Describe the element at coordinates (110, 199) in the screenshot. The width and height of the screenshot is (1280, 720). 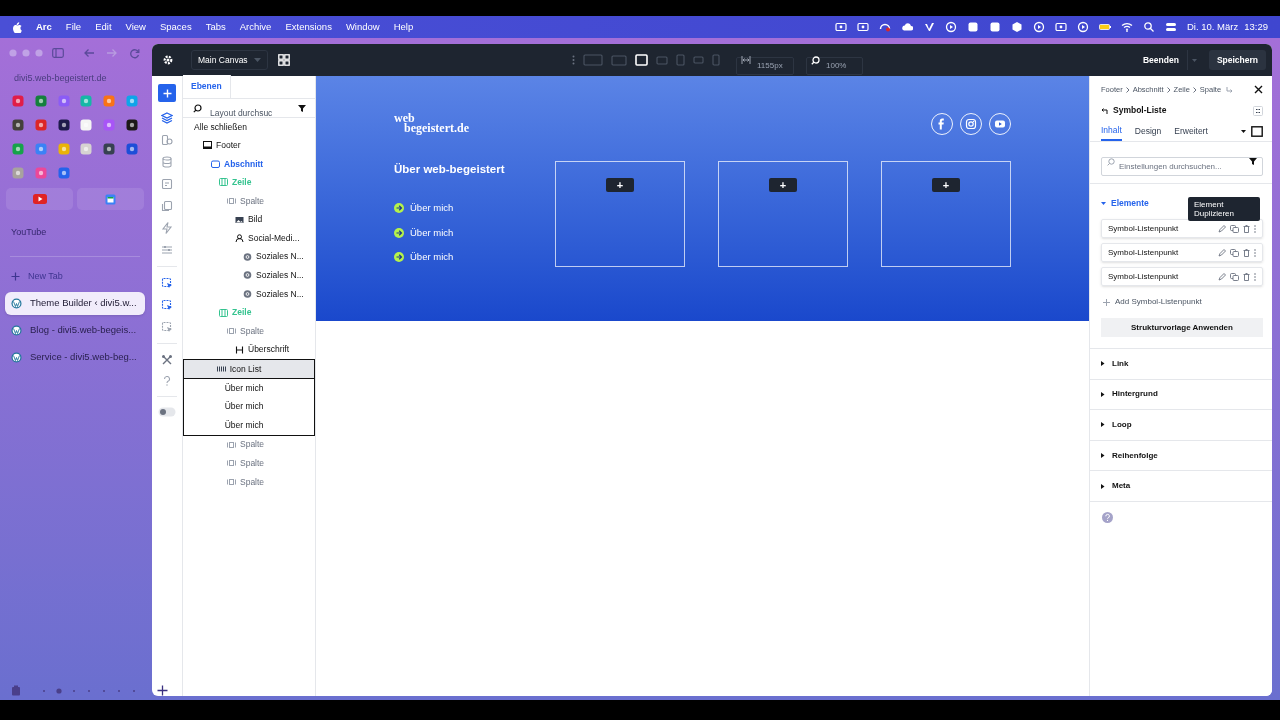
I see `pinned-tab` at that location.